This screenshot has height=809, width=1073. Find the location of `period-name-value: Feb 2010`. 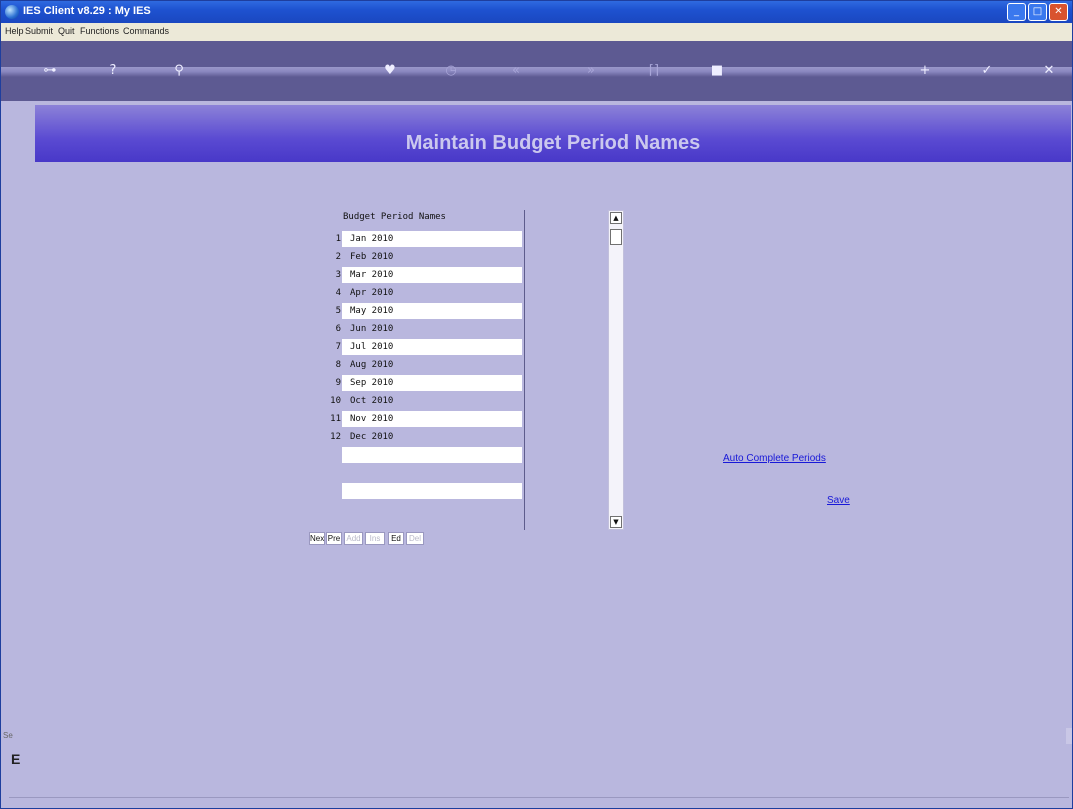

period-name-value: Feb 2010 is located at coordinates (372, 257).